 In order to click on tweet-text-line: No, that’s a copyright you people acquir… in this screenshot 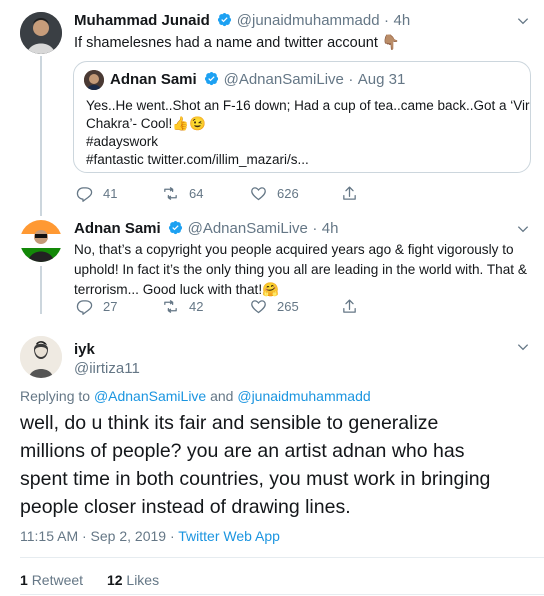, I will do `click(294, 249)`.